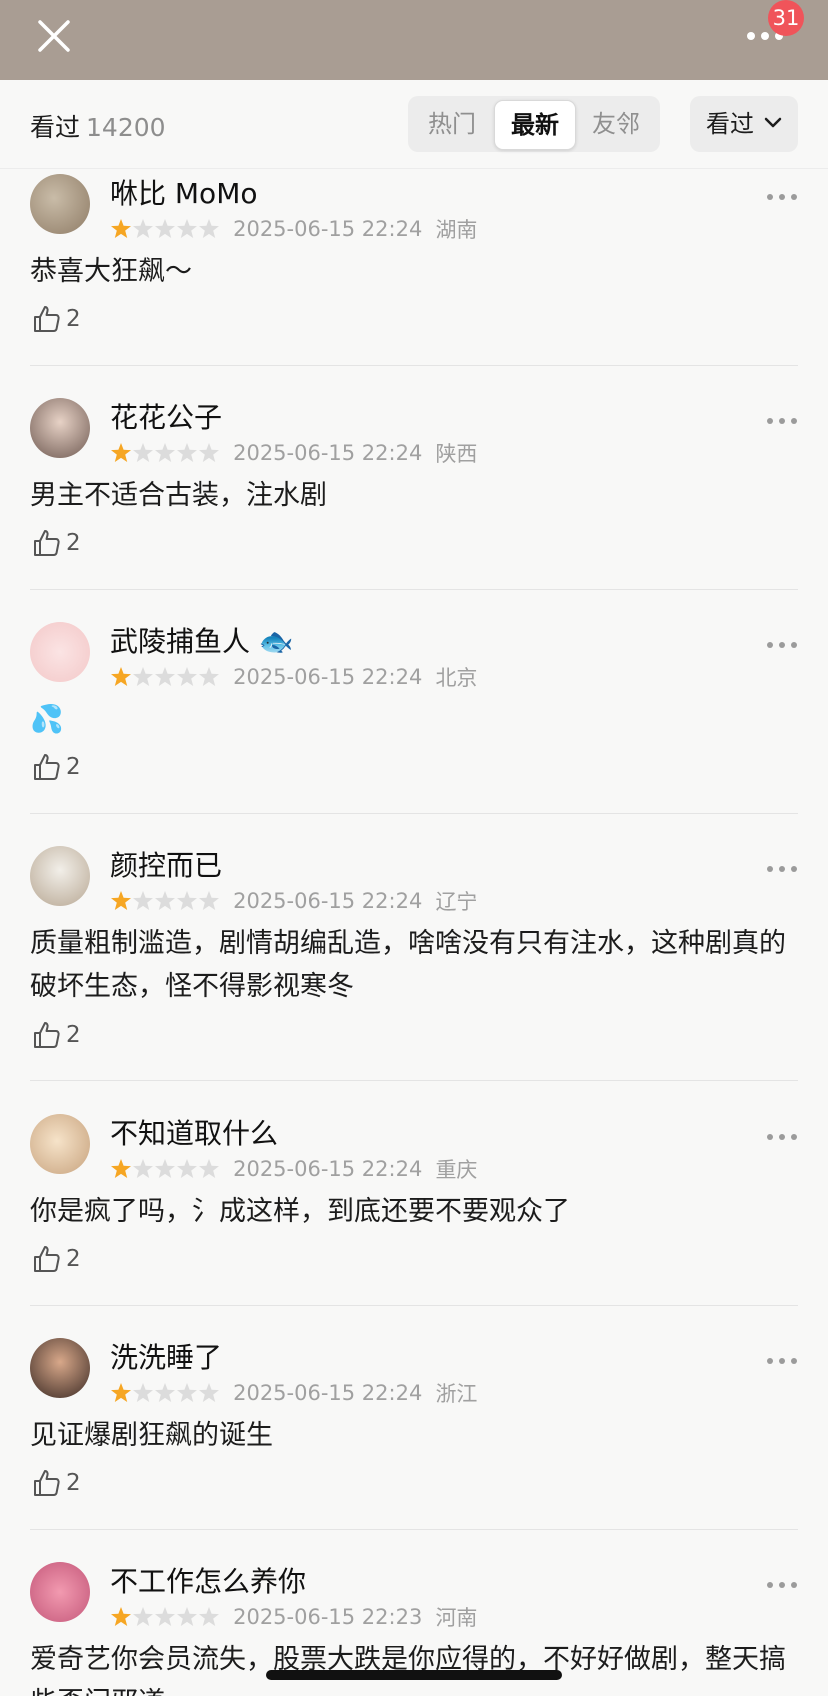 This screenshot has width=828, height=1696. I want to click on review-meta: 2025-06-15 22:24 浙江, so click(293, 1392).